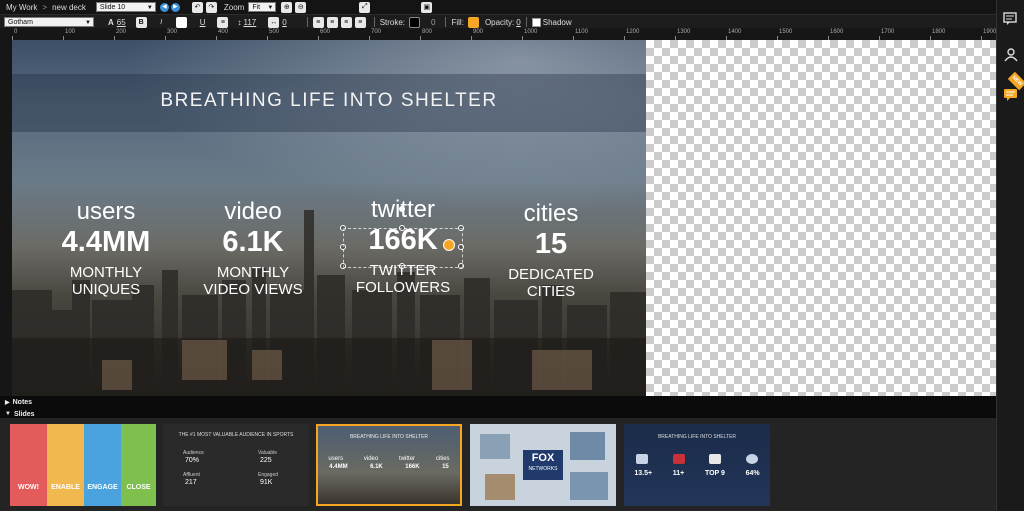 This screenshot has height=511, width=1024. Describe the element at coordinates (1011, 19) in the screenshot. I see `chat-list-icon` at that location.